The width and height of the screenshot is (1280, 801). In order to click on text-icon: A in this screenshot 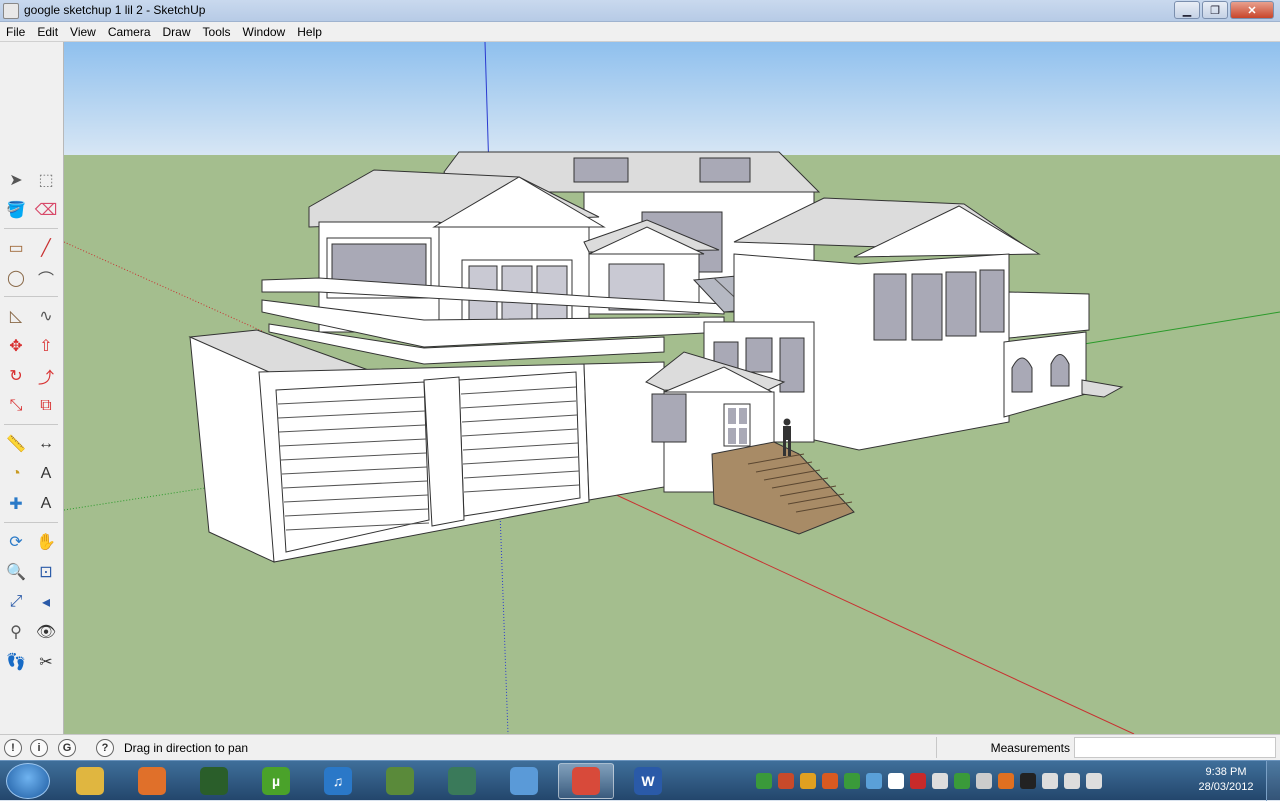, I will do `click(46, 474)`.